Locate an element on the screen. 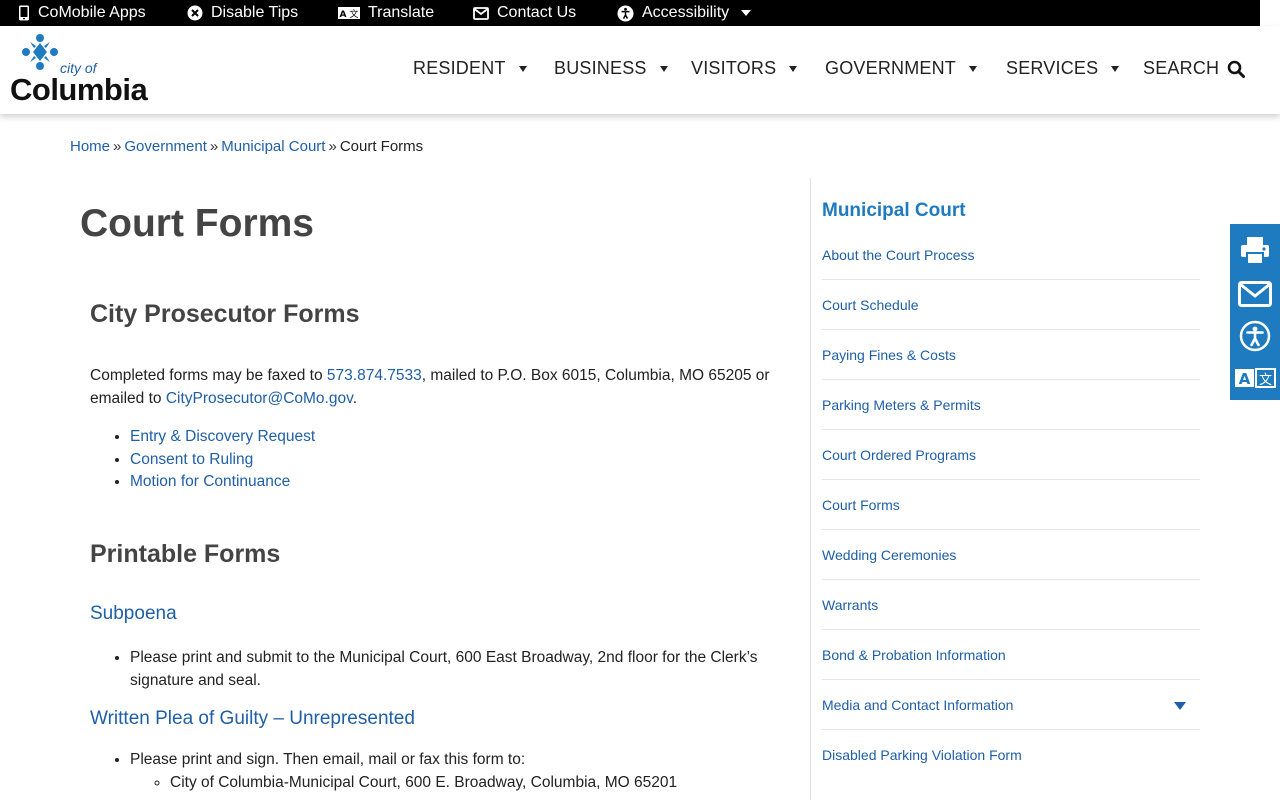 The height and width of the screenshot is (800, 1280). translate-page-button: A文 is located at coordinates (1255, 378).